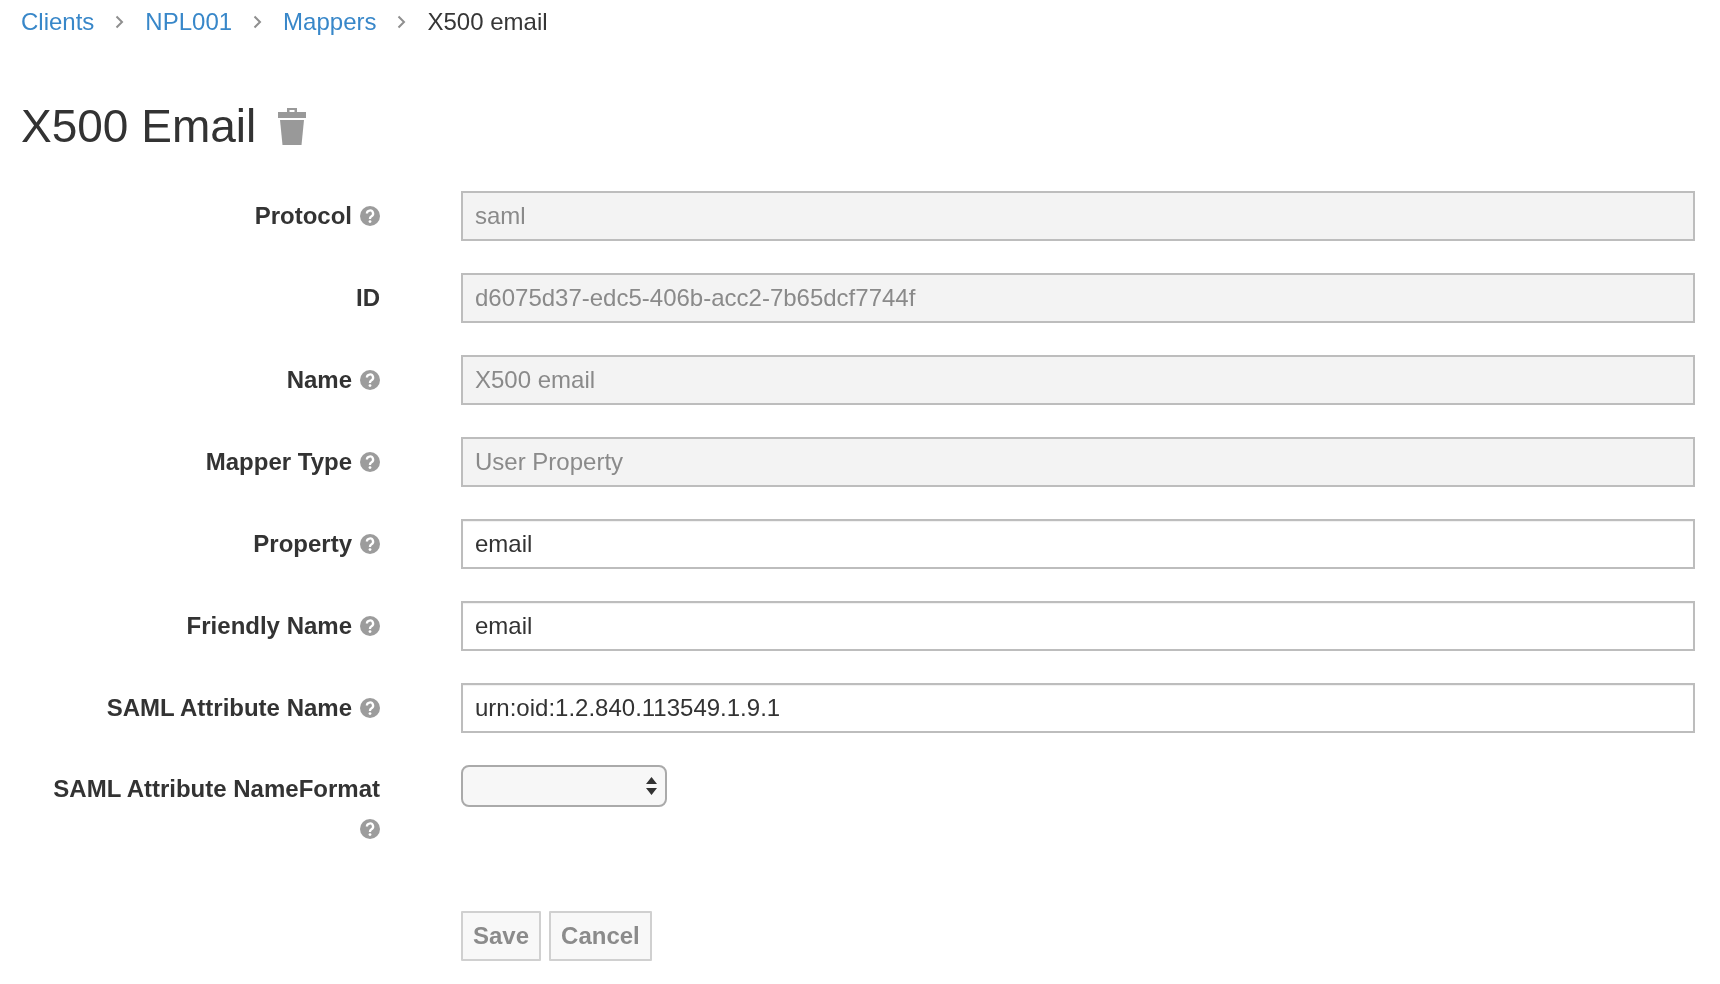  I want to click on text-field: d6075d37-edc5-406b-acc2-7b65dcf7744f, so click(1078, 298).